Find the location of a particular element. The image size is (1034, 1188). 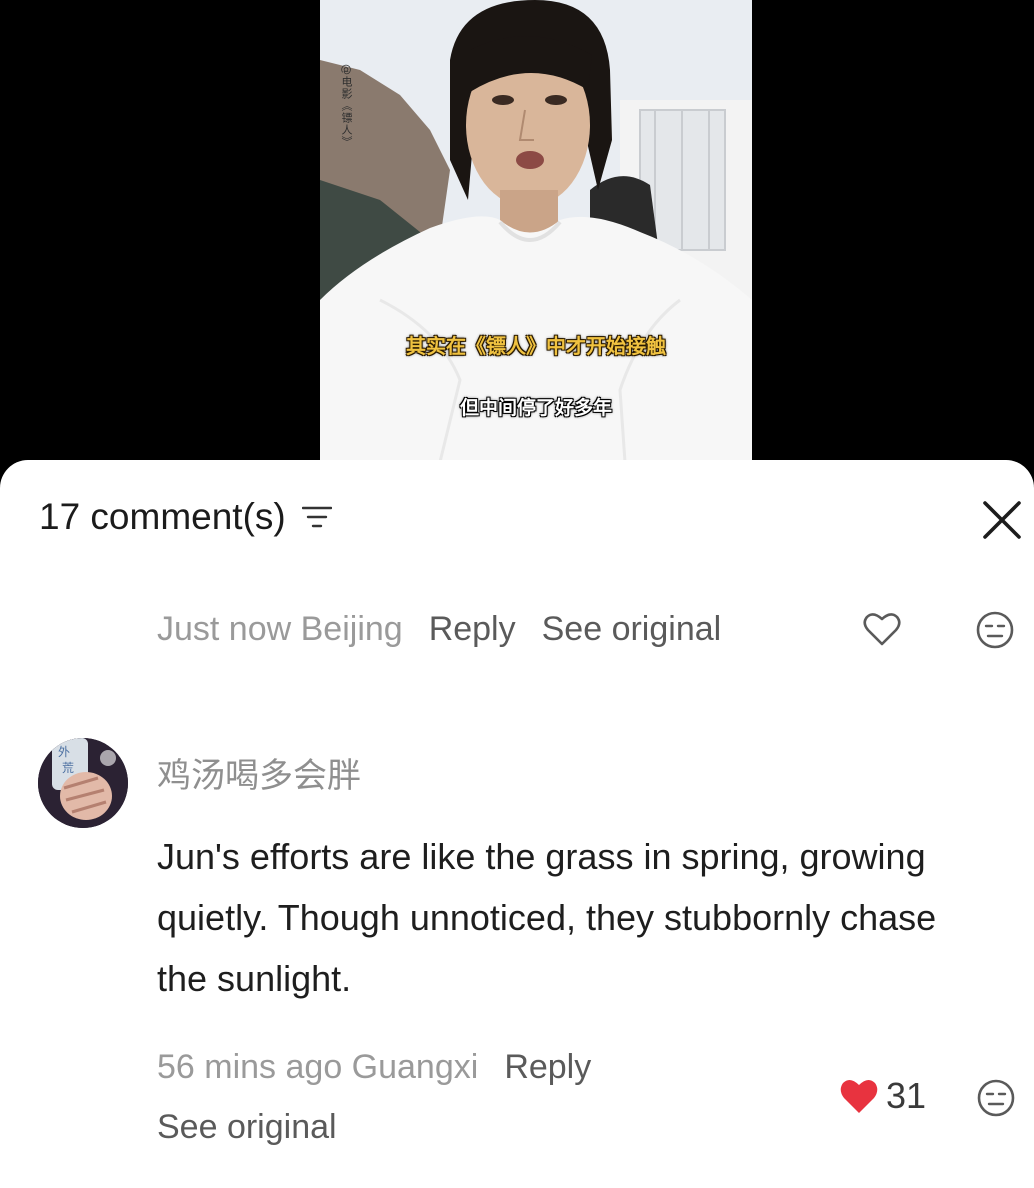

video-watermark: @电影《镖人》 is located at coordinates (346, 106).